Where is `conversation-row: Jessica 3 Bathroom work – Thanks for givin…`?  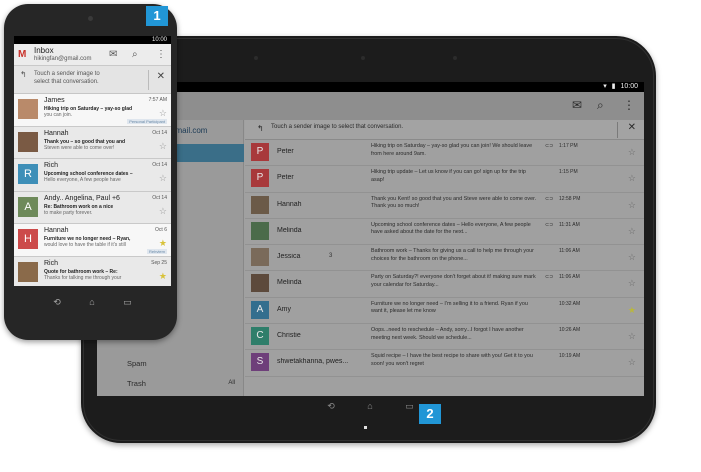
conversation-row: Jessica 3 Bathroom work – Thanks for givin… is located at coordinates (444, 258).